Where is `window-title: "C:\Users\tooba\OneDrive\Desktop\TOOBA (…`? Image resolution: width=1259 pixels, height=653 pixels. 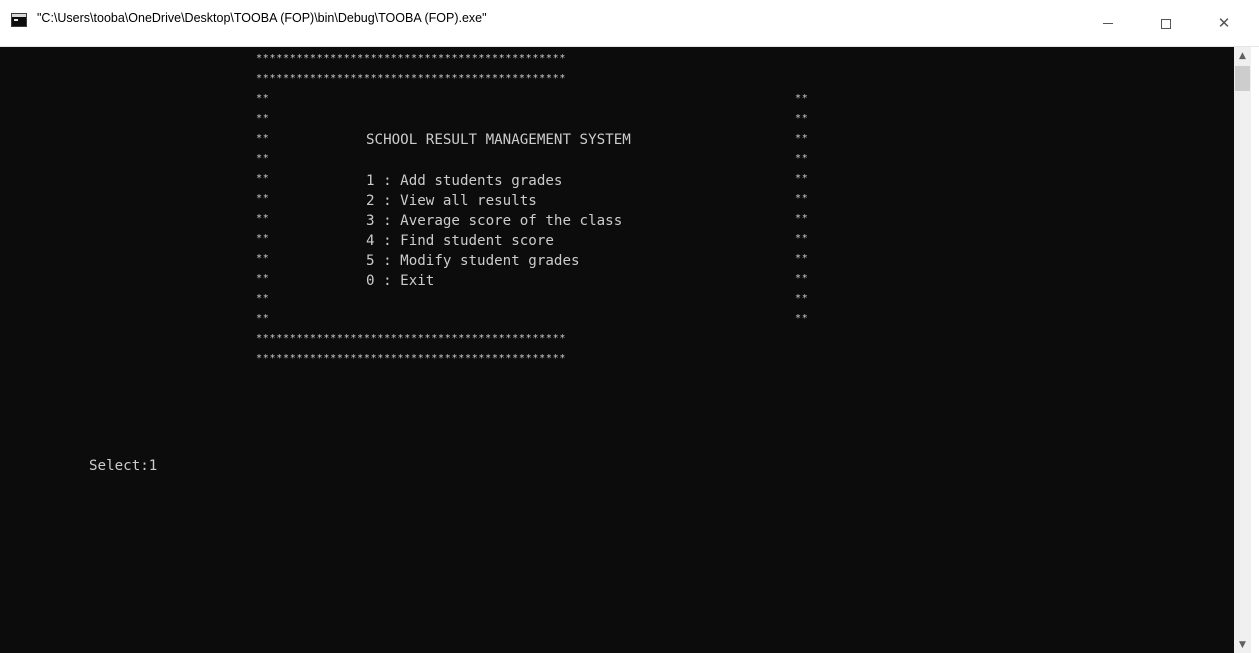 window-title: "C:\Users\tooba\OneDrive\Desktop\TOOBA (… is located at coordinates (262, 18).